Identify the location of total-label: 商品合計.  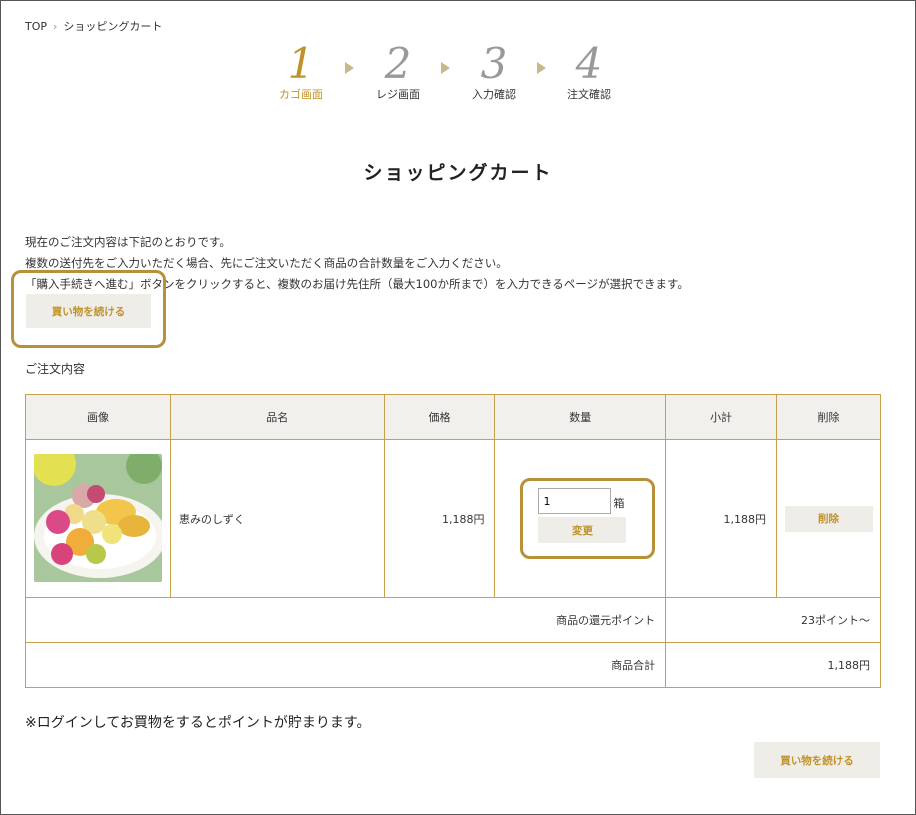
(345, 665).